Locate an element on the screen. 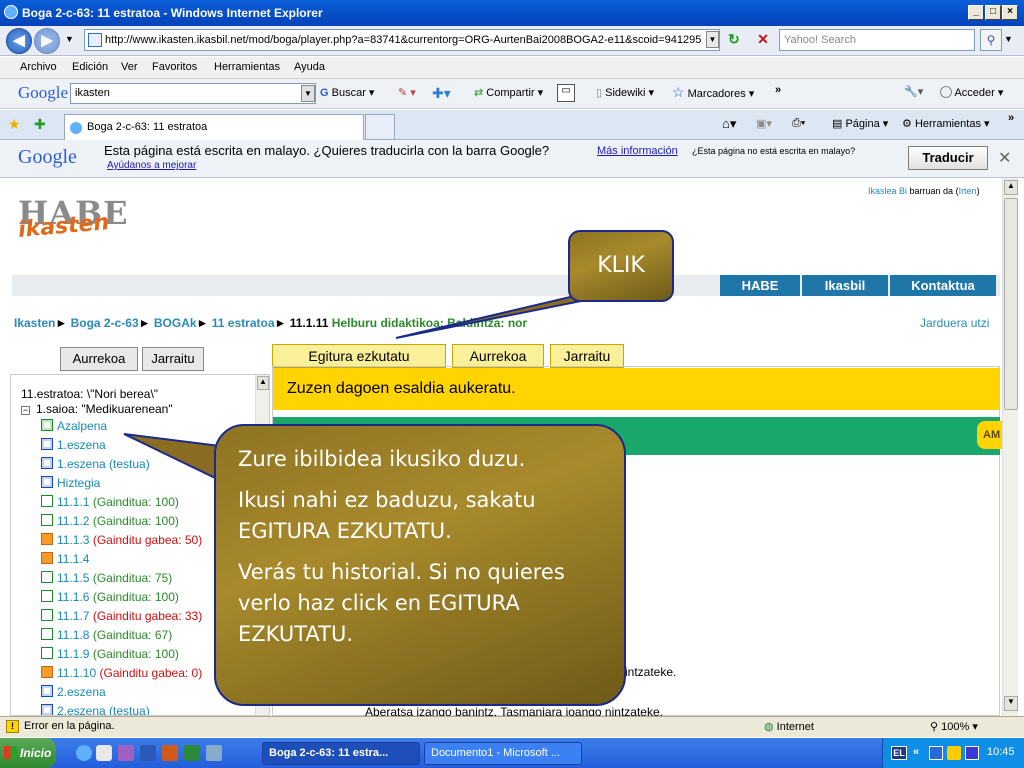  quicklaunch-word-icon is located at coordinates (148, 753).